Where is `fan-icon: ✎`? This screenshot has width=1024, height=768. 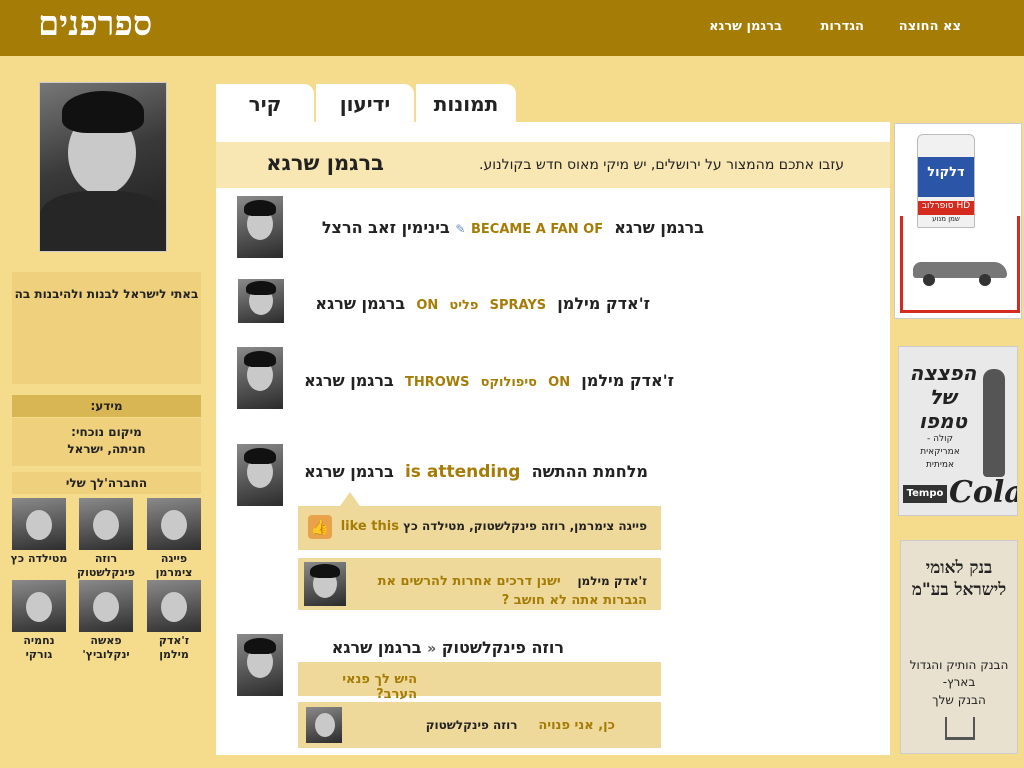 fan-icon: ✎ is located at coordinates (460, 229).